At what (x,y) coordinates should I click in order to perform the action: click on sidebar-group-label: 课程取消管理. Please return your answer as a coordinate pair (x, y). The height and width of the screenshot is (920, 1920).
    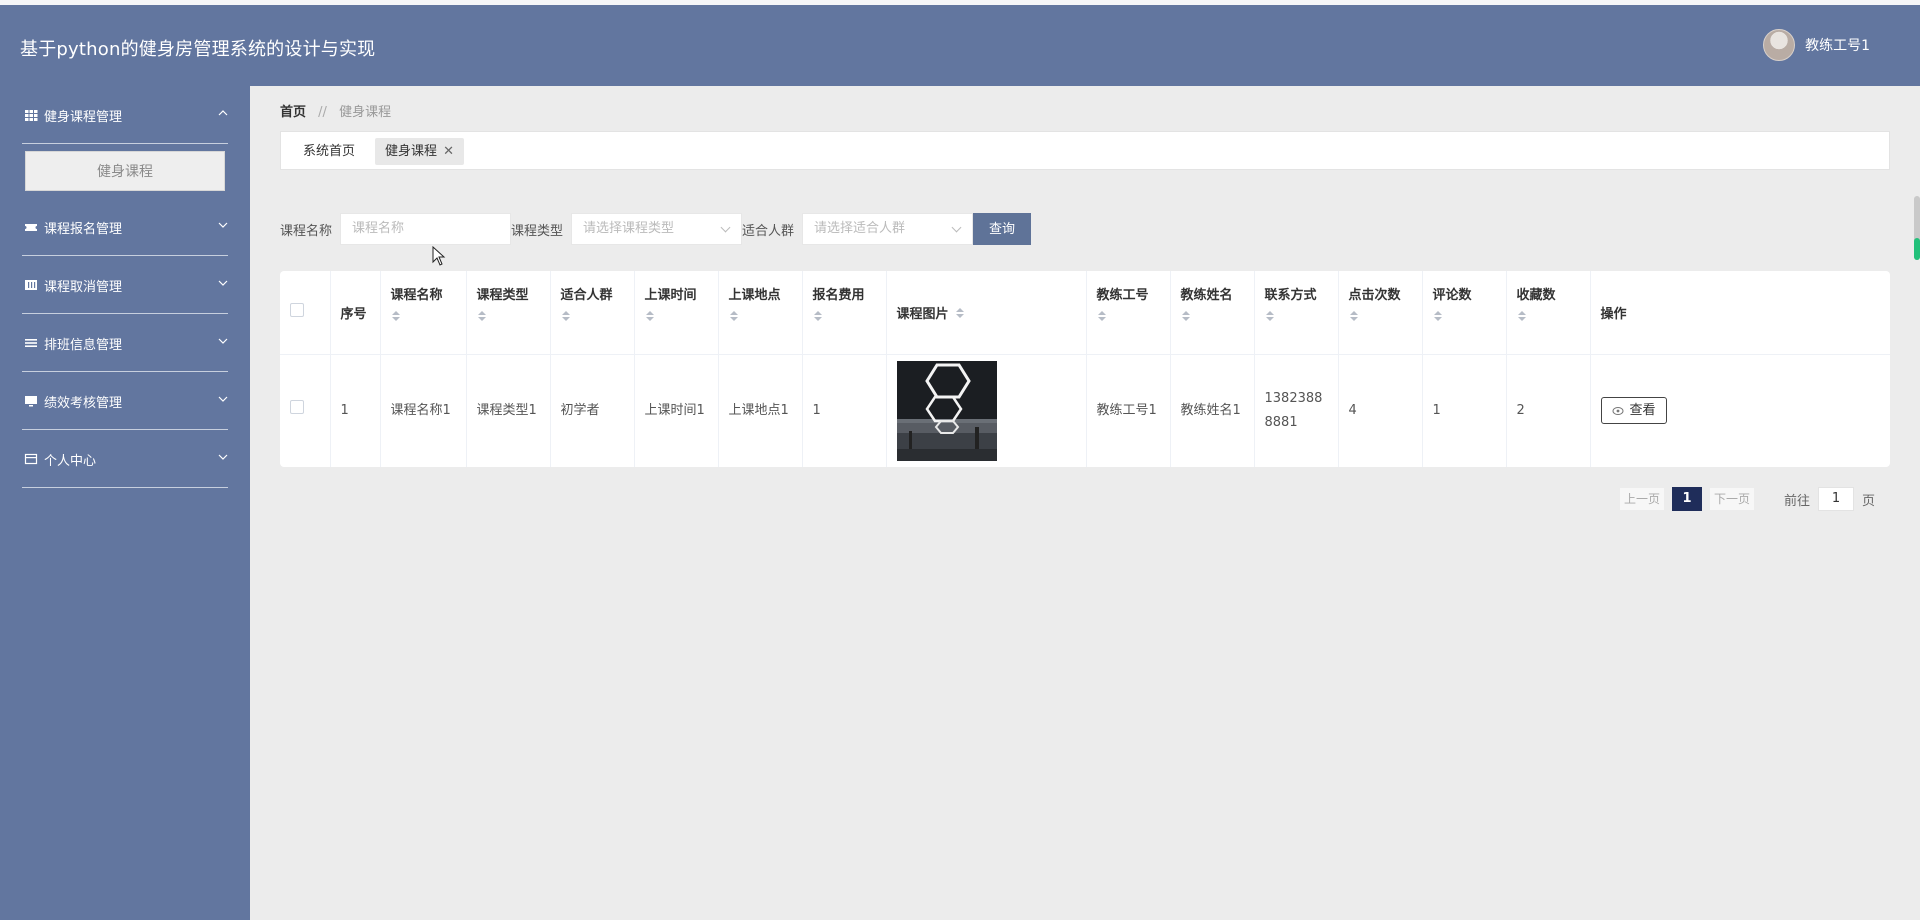
    Looking at the image, I should click on (83, 287).